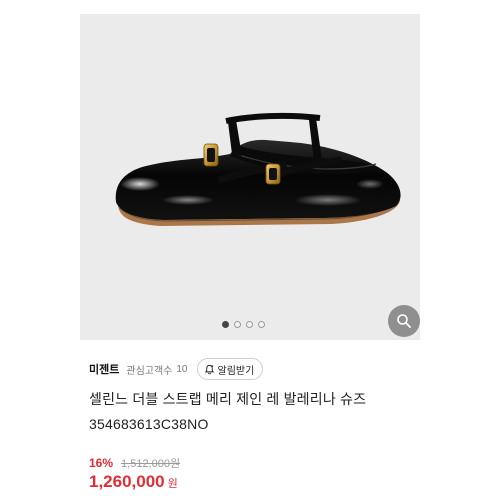 The width and height of the screenshot is (500, 500). I want to click on original-price: 1,512,000원, so click(151, 464).